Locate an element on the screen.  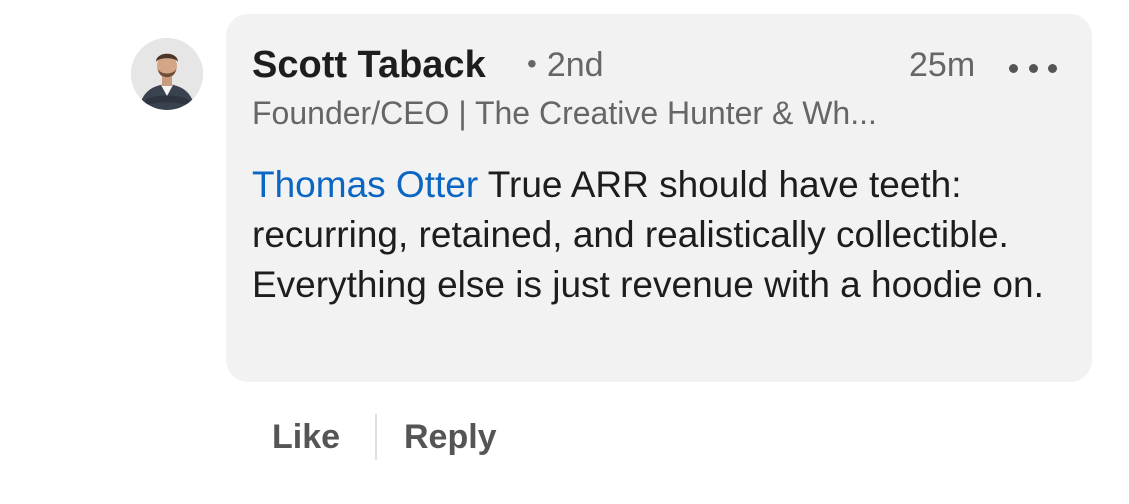
connection-degree: • 2nd is located at coordinates (565, 66).